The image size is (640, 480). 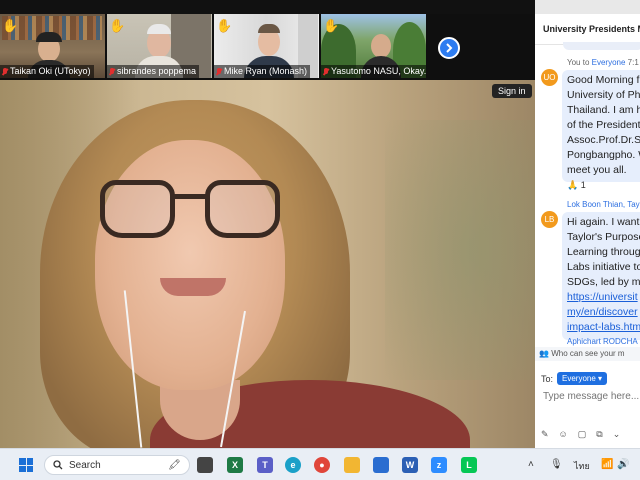 What do you see at coordinates (623, 464) in the screenshot?
I see `speaker-icon: 🔊` at bounding box center [623, 464].